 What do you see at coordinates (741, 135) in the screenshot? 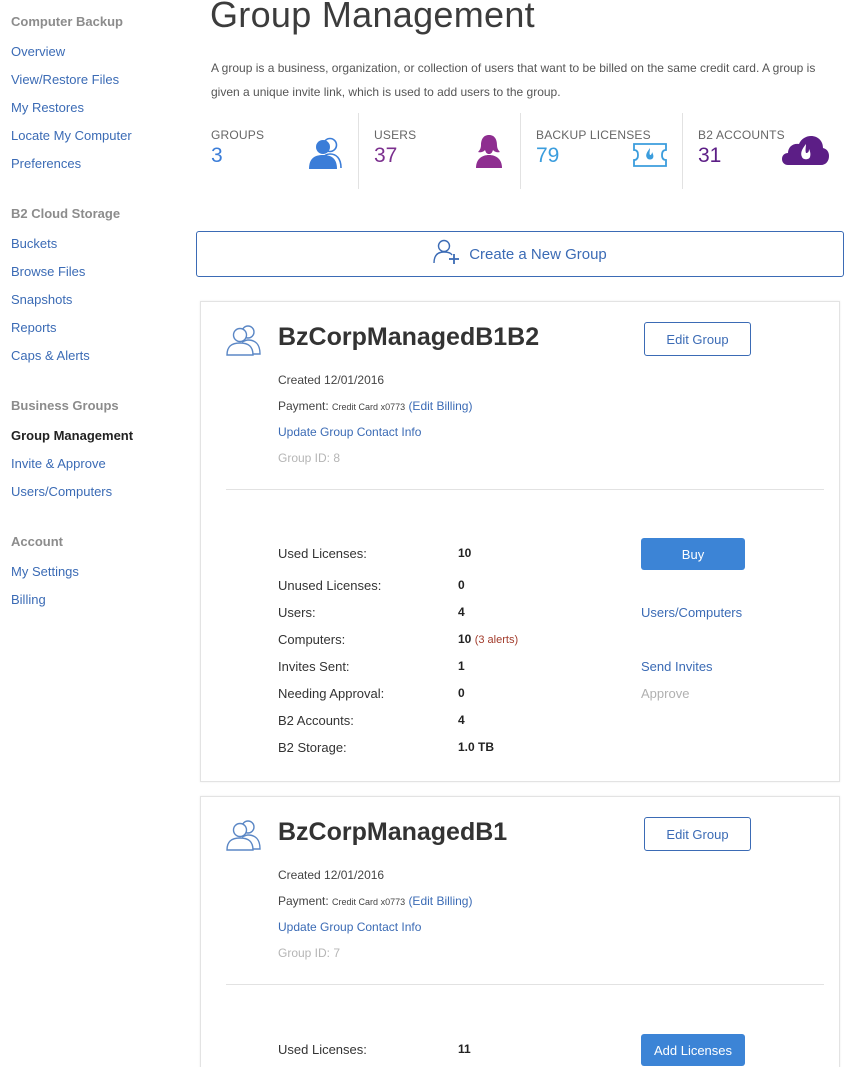
I see `stat-b2-accounts-label: B2 ACCOUNTS` at bounding box center [741, 135].